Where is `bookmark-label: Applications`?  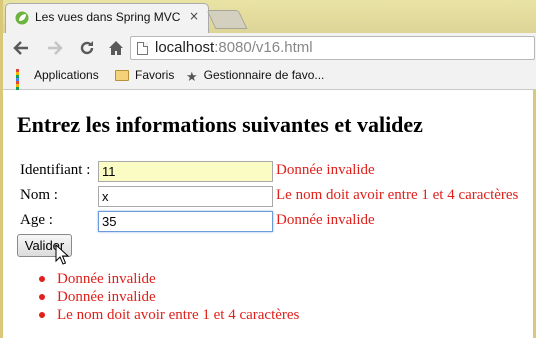 bookmark-label: Applications is located at coordinates (66, 75).